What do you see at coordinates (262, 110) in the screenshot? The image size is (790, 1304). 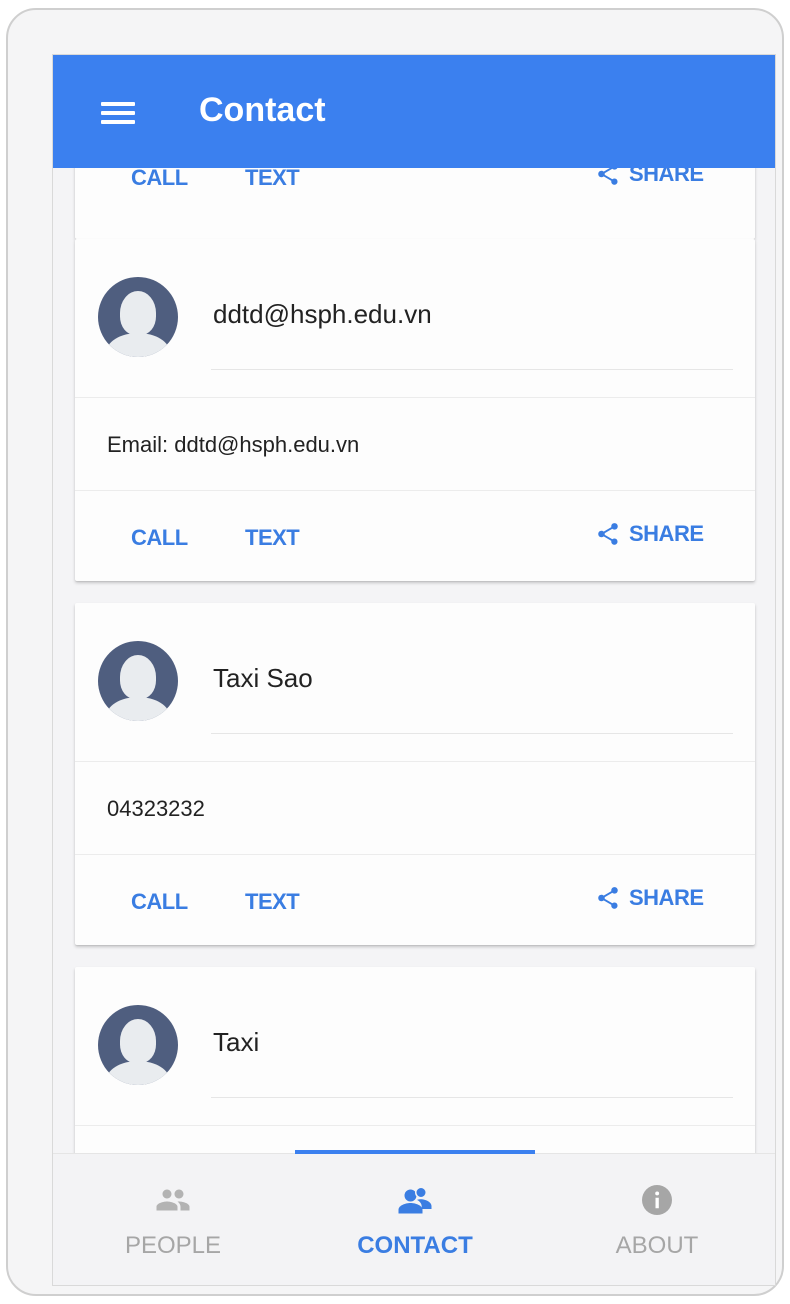 I see `page-title: Contact` at bounding box center [262, 110].